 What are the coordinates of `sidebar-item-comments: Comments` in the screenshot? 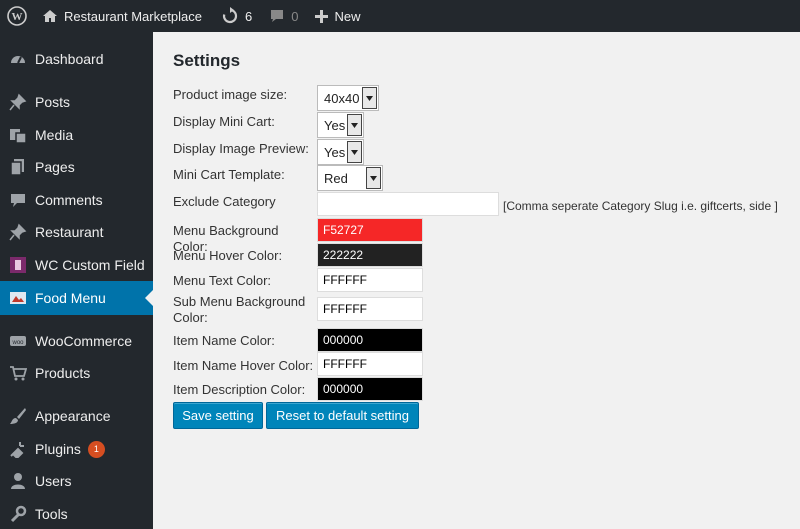 It's located at (76, 200).